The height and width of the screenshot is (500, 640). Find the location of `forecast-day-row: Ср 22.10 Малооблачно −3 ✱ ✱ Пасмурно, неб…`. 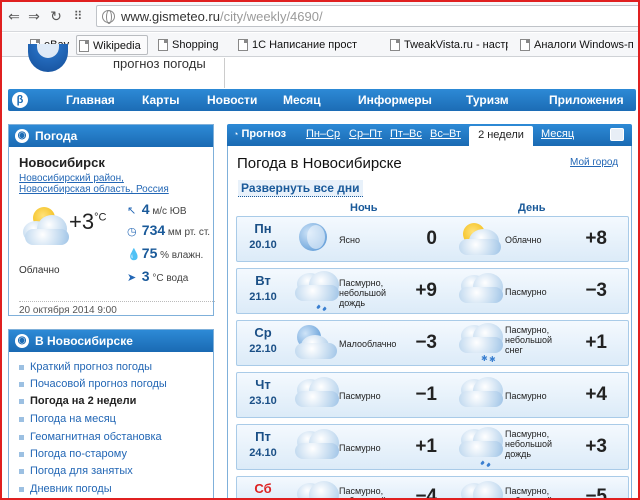

forecast-day-row: Ср 22.10 Малооблачно −3 ✱ ✱ Пасмурно, неб… is located at coordinates (432, 343).